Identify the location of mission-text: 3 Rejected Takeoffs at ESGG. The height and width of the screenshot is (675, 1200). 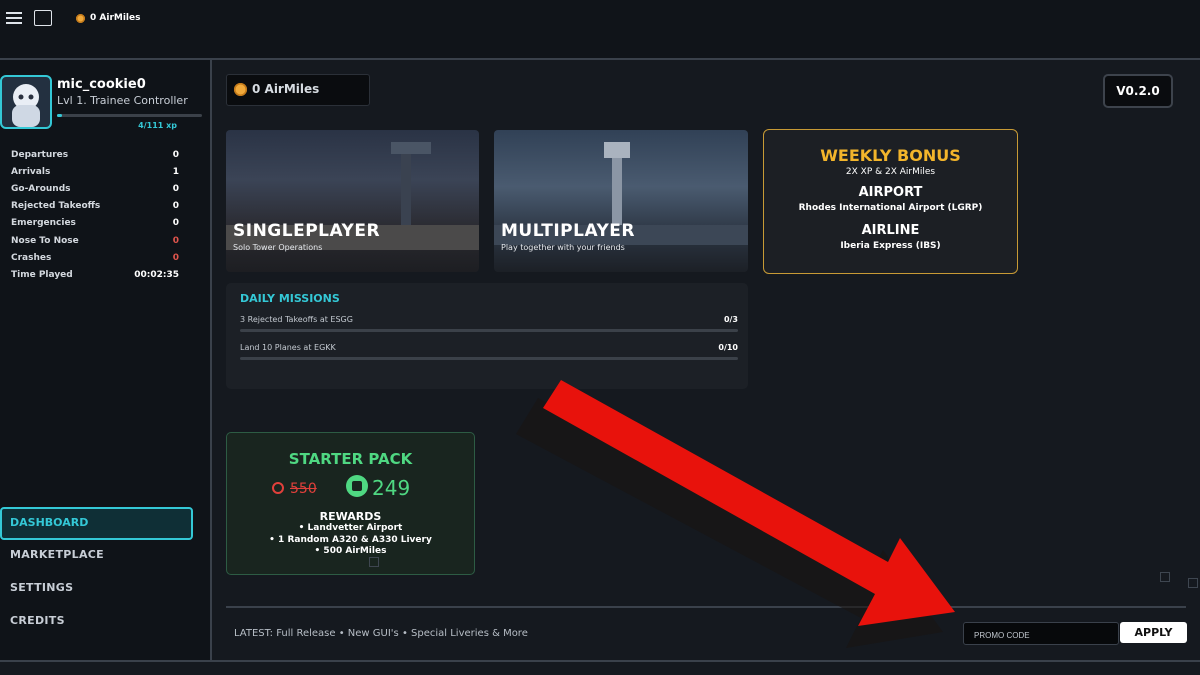
(296, 319).